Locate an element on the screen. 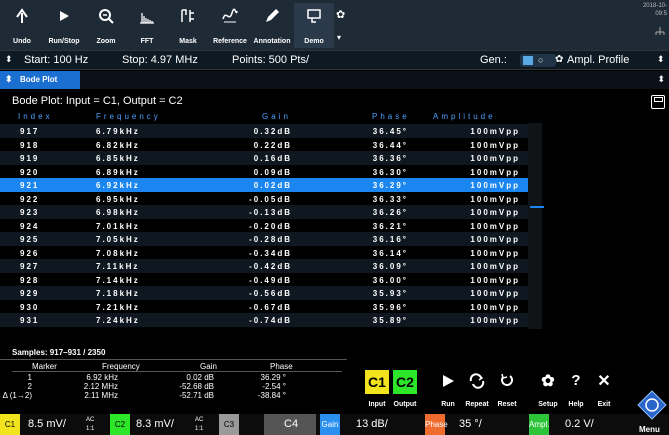  repeat-button: Repeat is located at coordinates (477, 389).